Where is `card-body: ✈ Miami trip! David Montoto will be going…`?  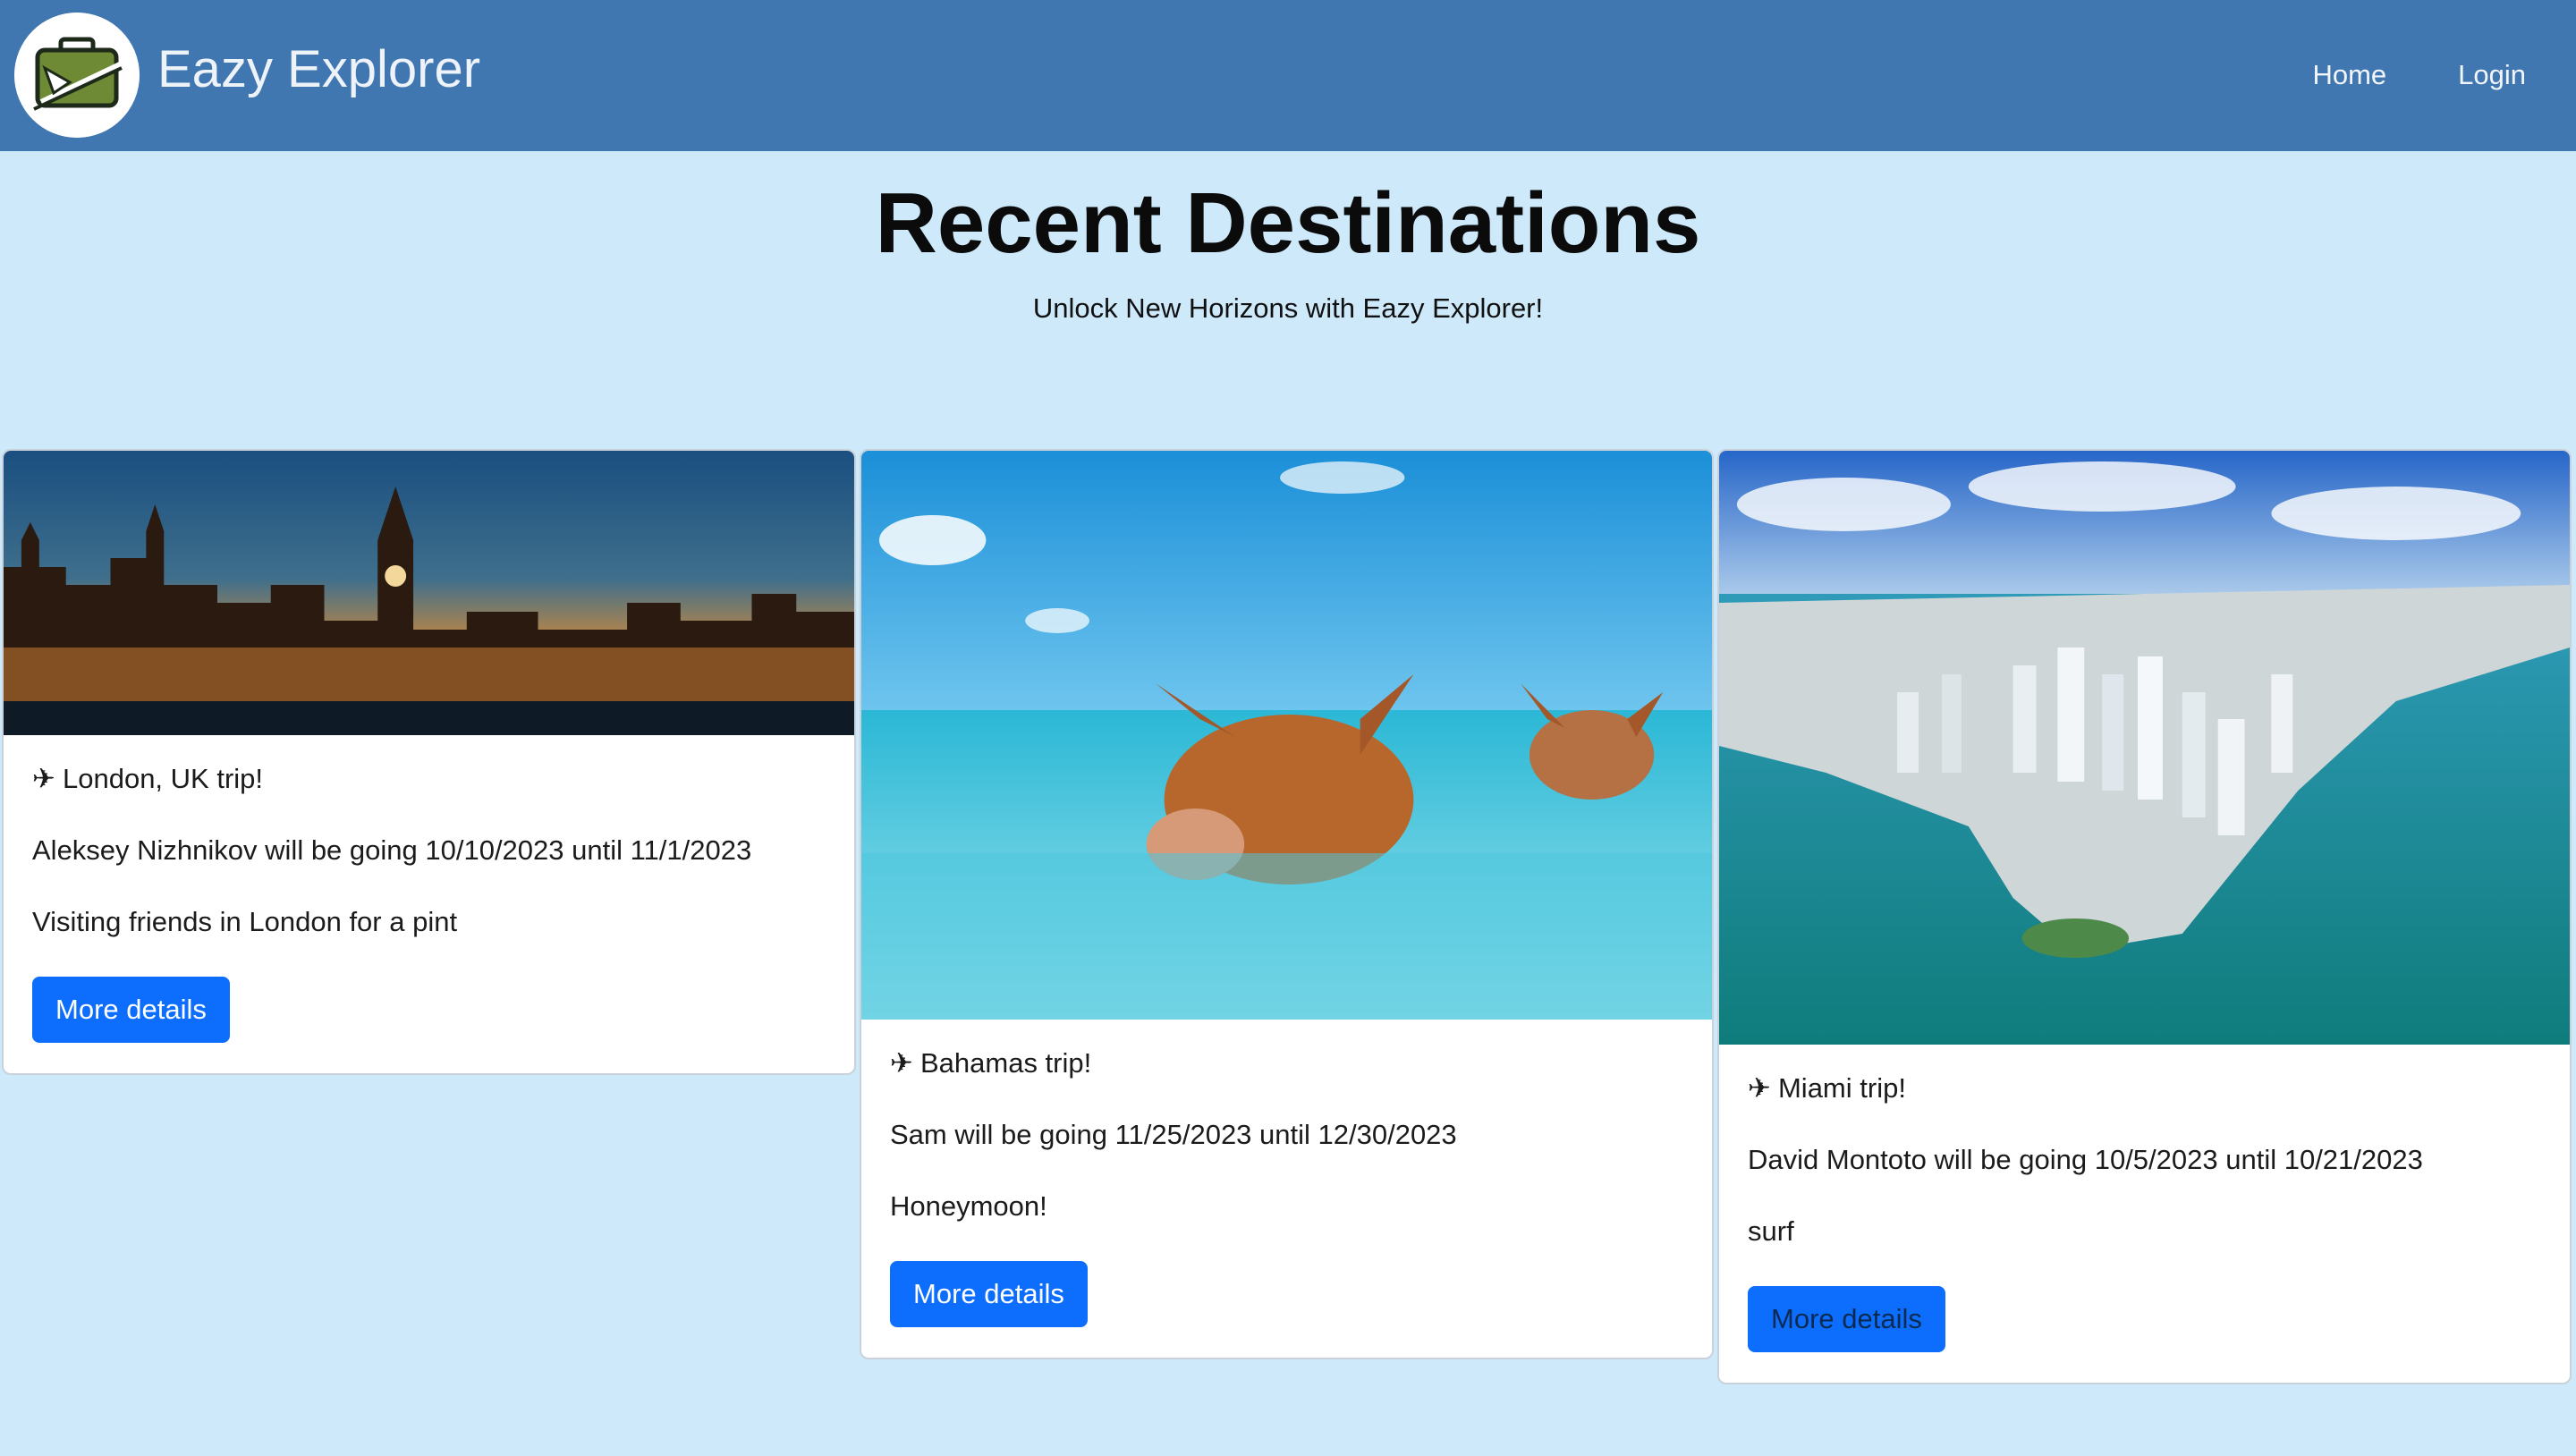 card-body: ✈ Miami trip! David Montoto will be going… is located at coordinates (2144, 1214).